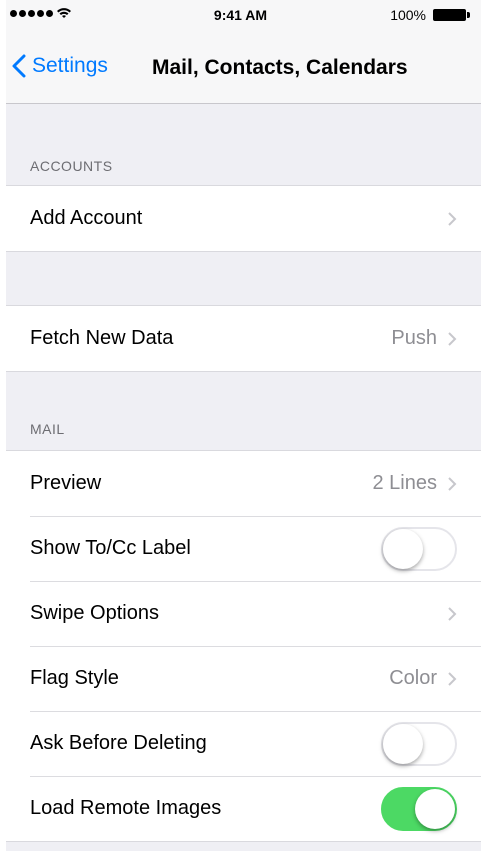 Image resolution: width=481 pixels, height=851 pixels. I want to click on preview-row: Preview 2 Lines, so click(240, 483).